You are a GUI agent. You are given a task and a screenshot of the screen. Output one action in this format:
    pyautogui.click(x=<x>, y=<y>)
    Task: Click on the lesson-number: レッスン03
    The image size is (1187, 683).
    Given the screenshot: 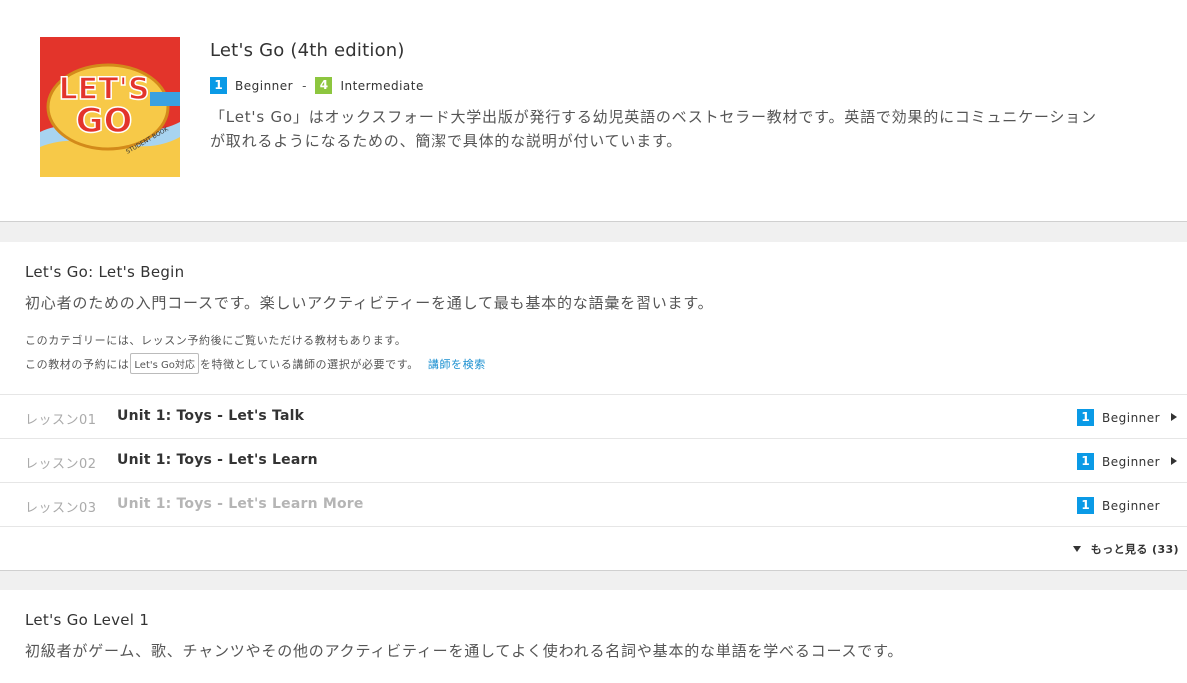 What is the action you would take?
    pyautogui.click(x=61, y=508)
    